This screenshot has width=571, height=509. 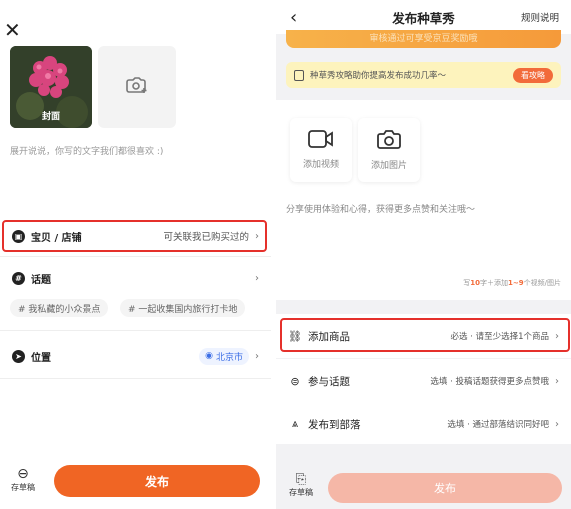 What do you see at coordinates (135, 278) in the screenshot?
I see `topic-row: # 话题 ›` at bounding box center [135, 278].